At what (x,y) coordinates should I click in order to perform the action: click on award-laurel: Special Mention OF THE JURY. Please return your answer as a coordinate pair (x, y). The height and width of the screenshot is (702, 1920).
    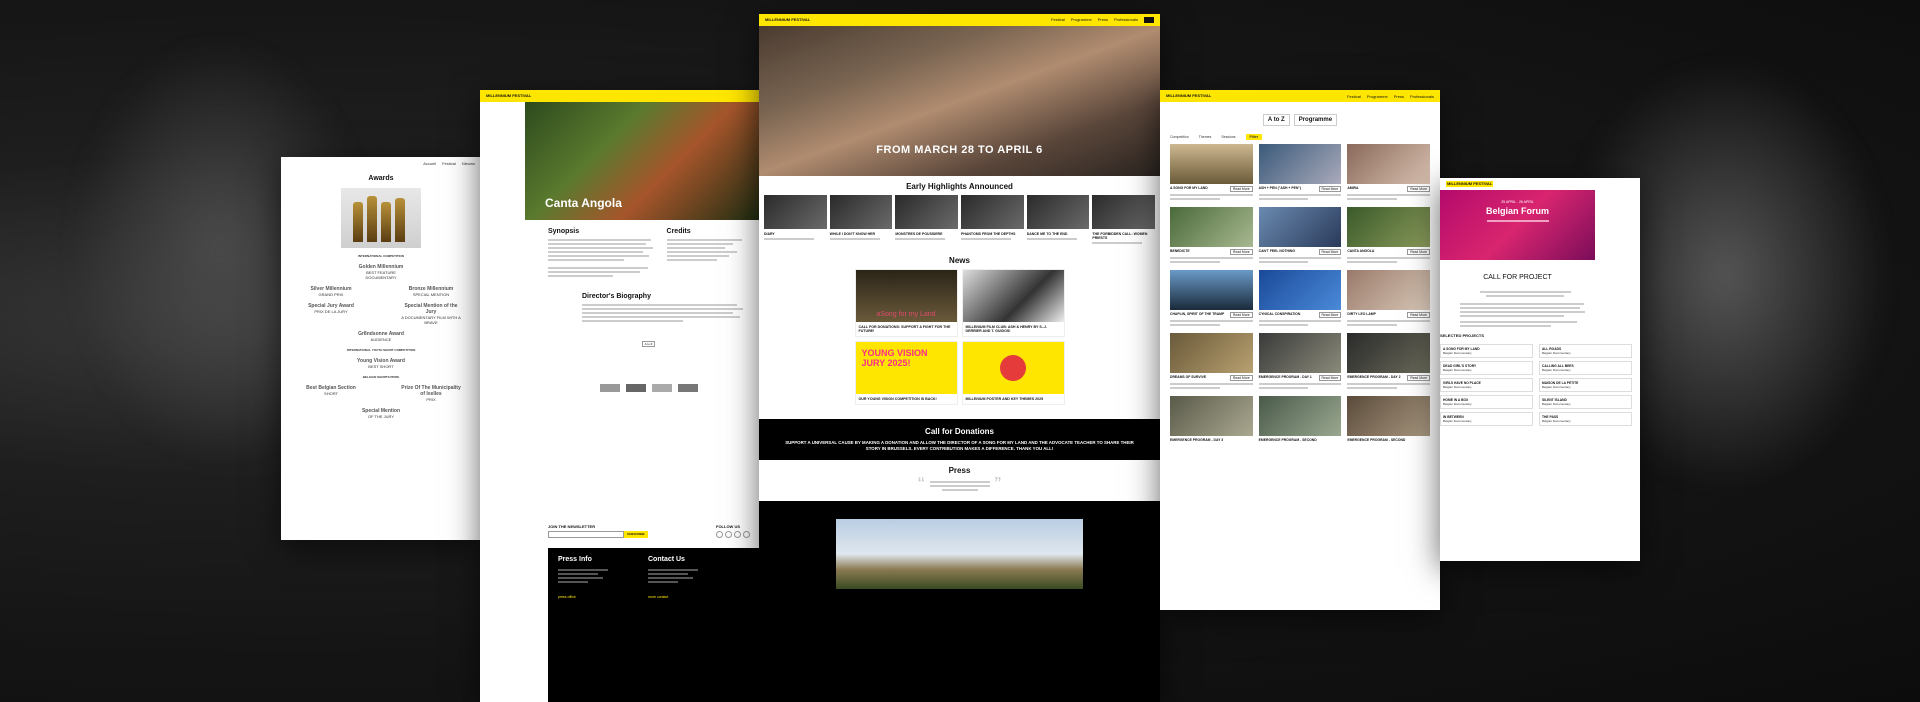
    Looking at the image, I should click on (381, 413).